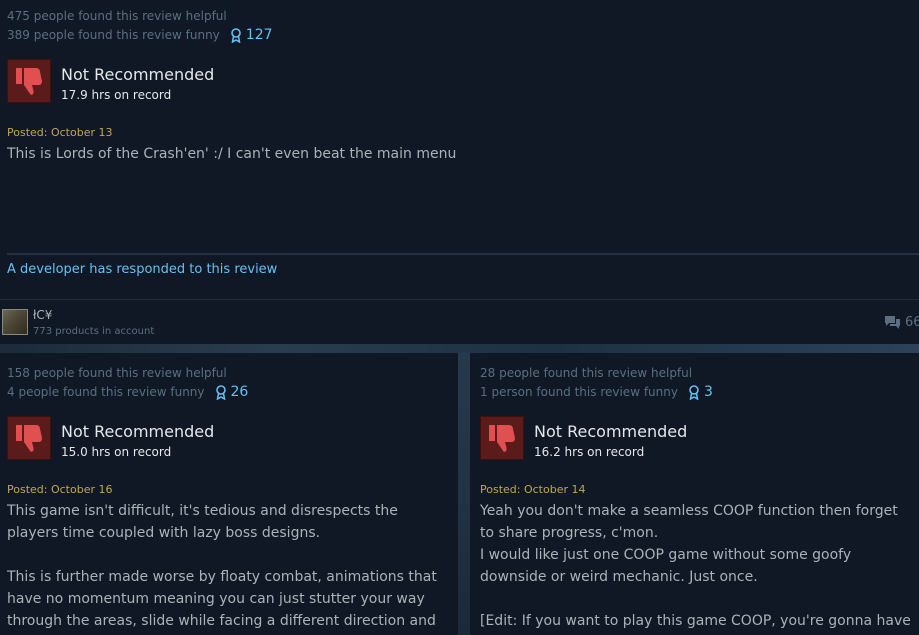 This screenshot has width=919, height=635. Describe the element at coordinates (708, 392) in the screenshot. I see `awards-count: 3` at that location.